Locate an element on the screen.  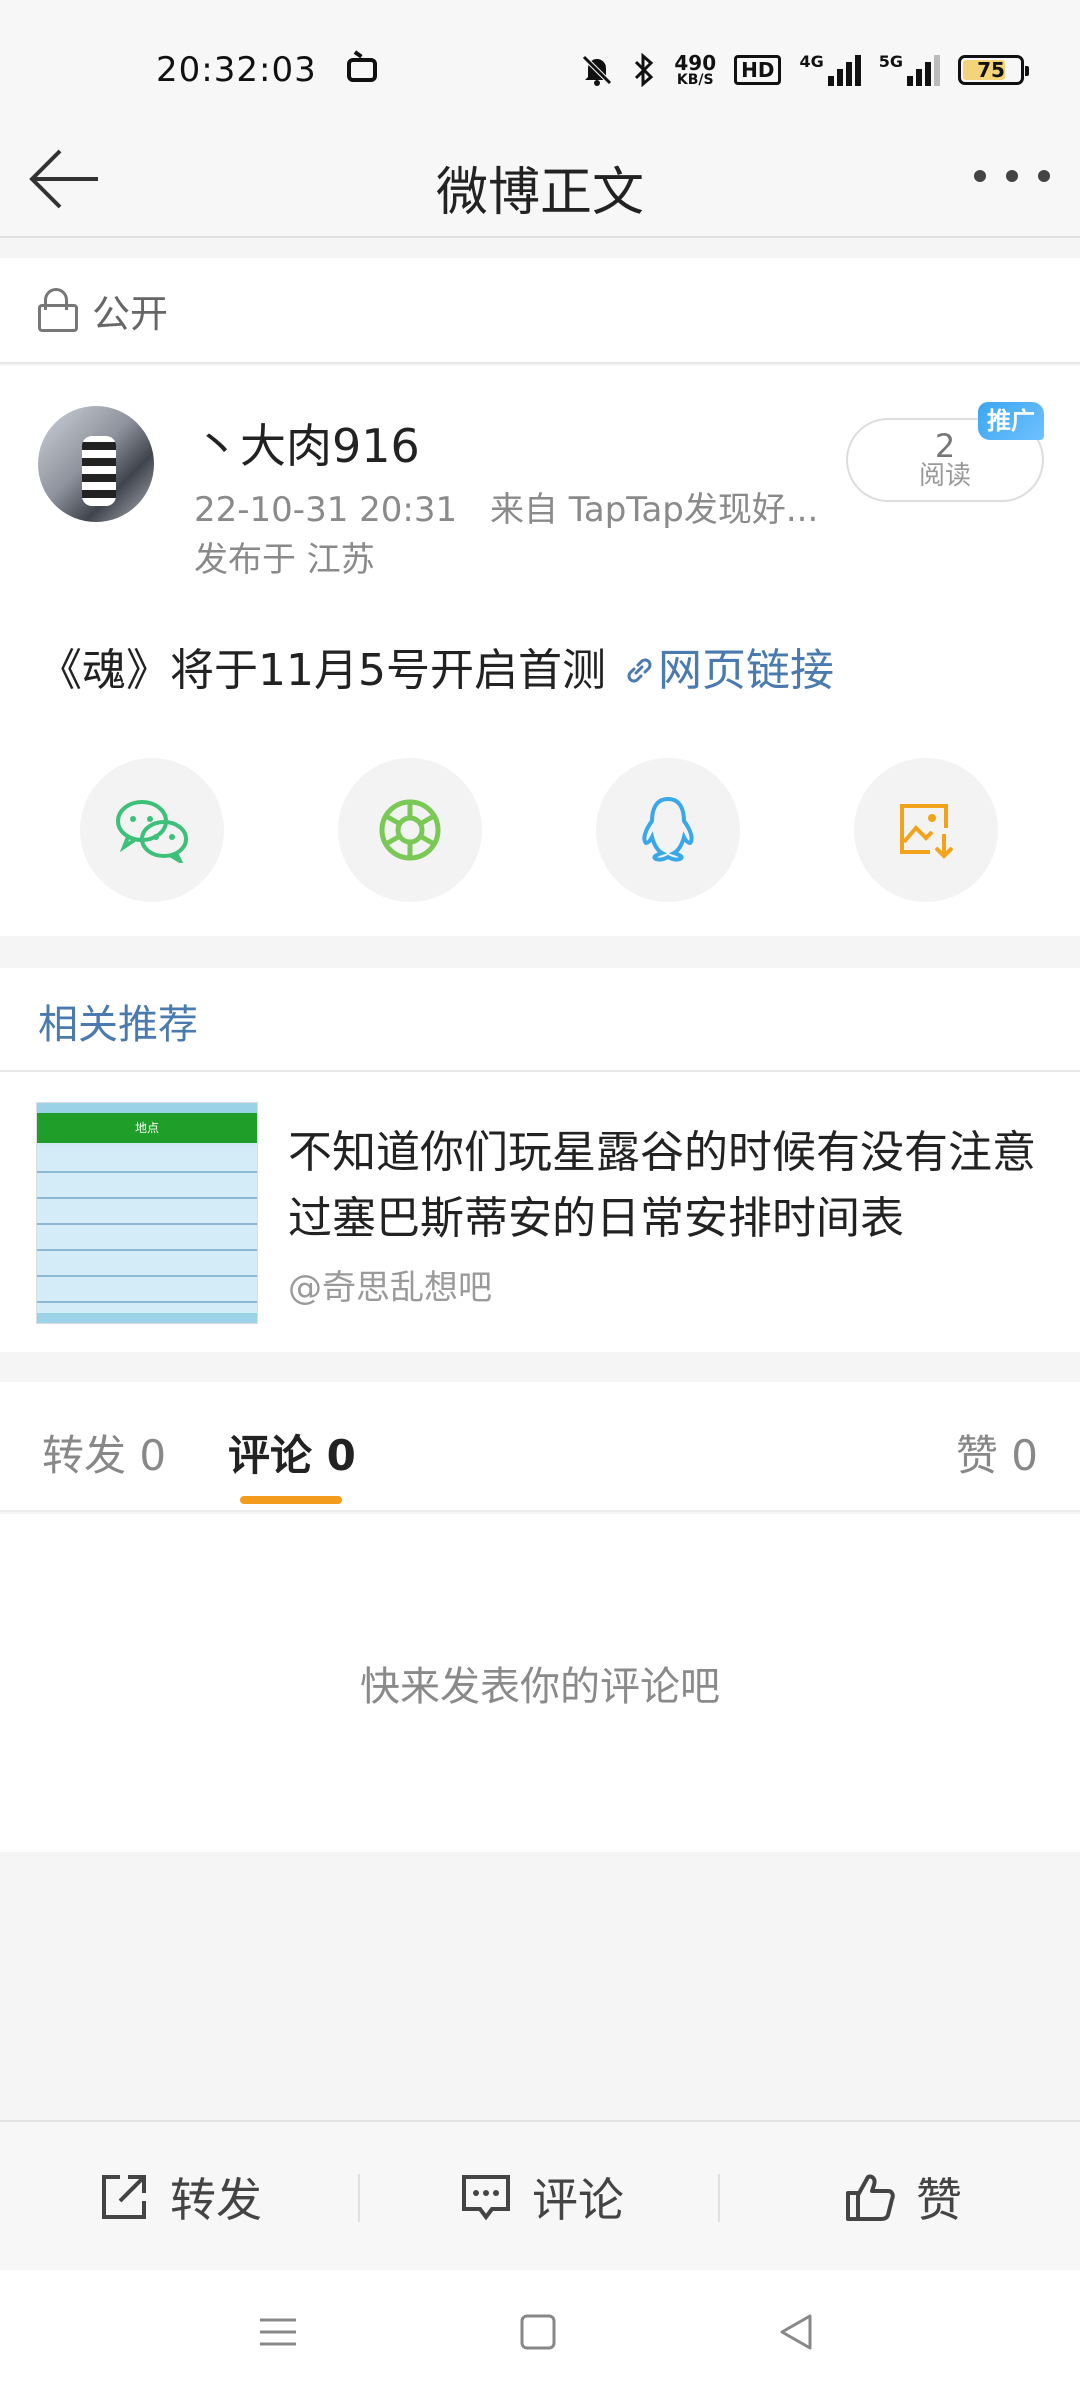
share-row is located at coordinates (540, 833).